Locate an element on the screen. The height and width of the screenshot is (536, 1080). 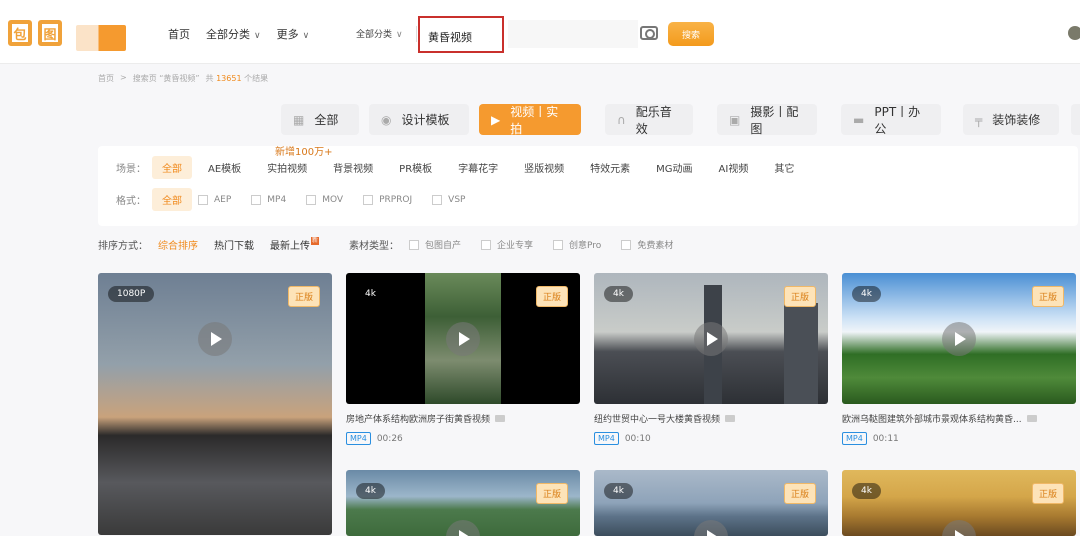
video-card: 1080P 正版 is located at coordinates (215, 404).